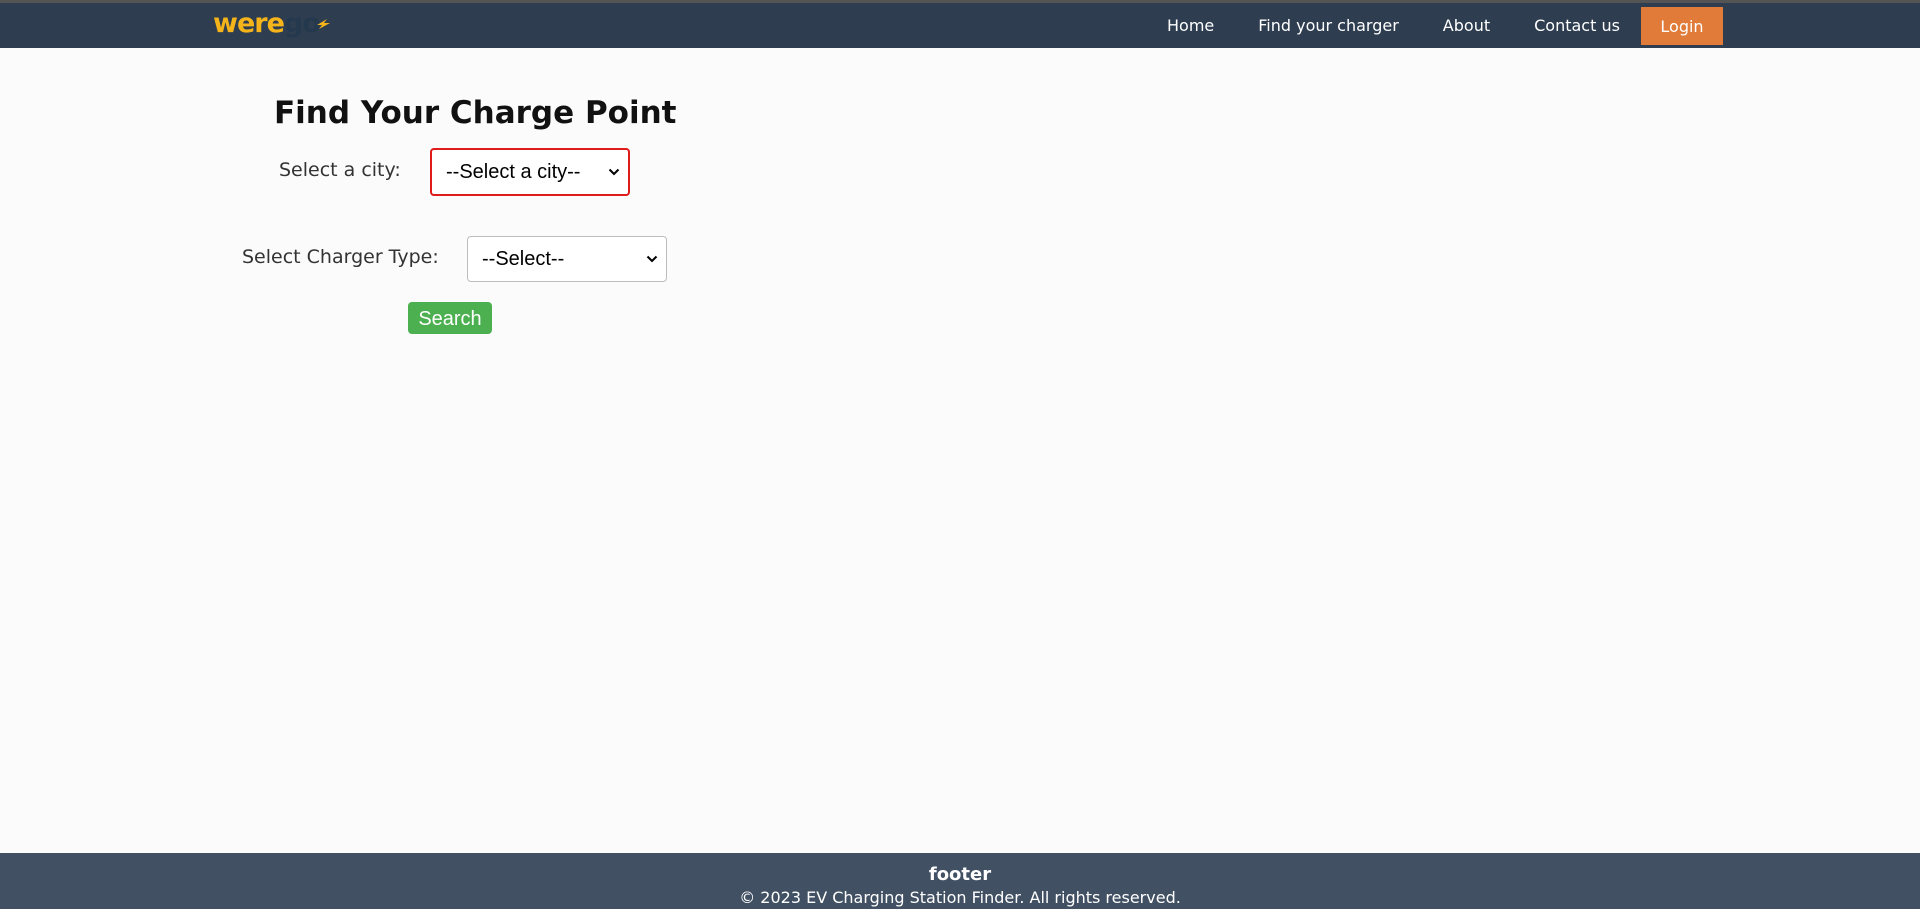  What do you see at coordinates (960, 874) in the screenshot?
I see `footer-title: footer` at bounding box center [960, 874].